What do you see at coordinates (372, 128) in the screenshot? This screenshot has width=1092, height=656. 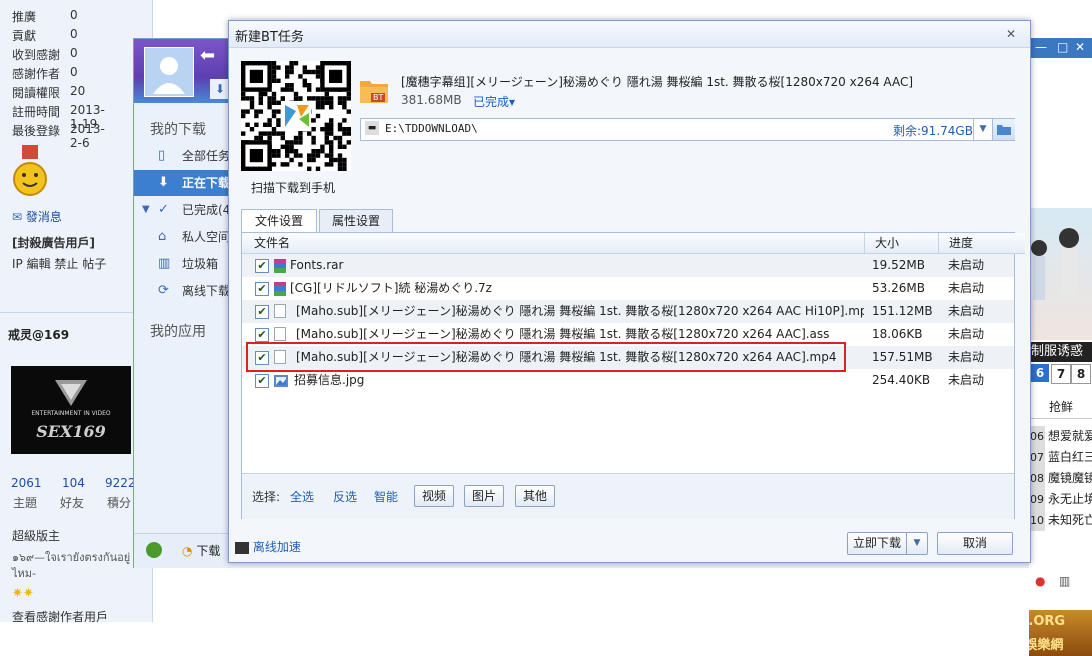 I see `drive-icon: ▬` at bounding box center [372, 128].